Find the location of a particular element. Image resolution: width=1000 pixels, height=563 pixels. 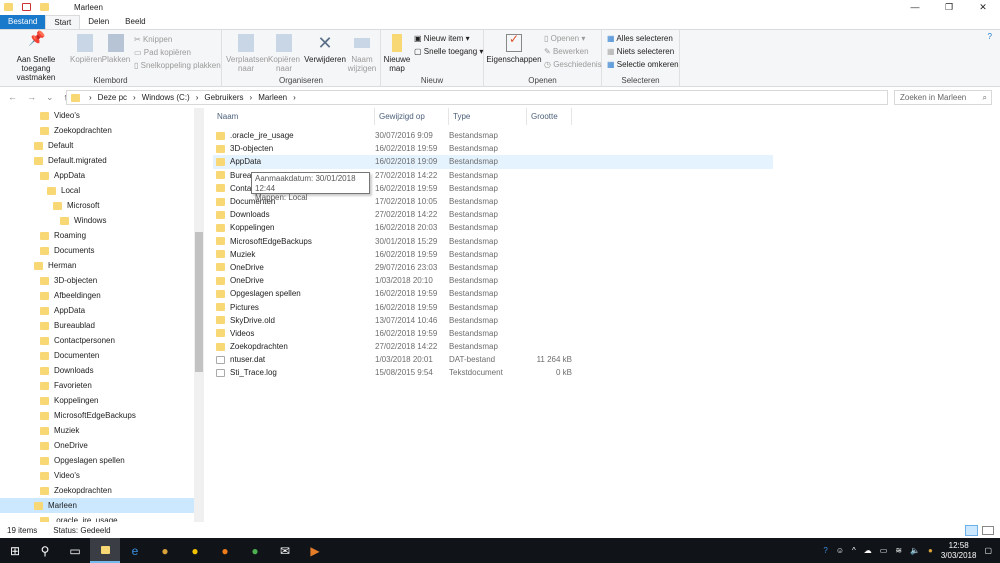

sidebar-item: Bureaublad is located at coordinates (102, 325).